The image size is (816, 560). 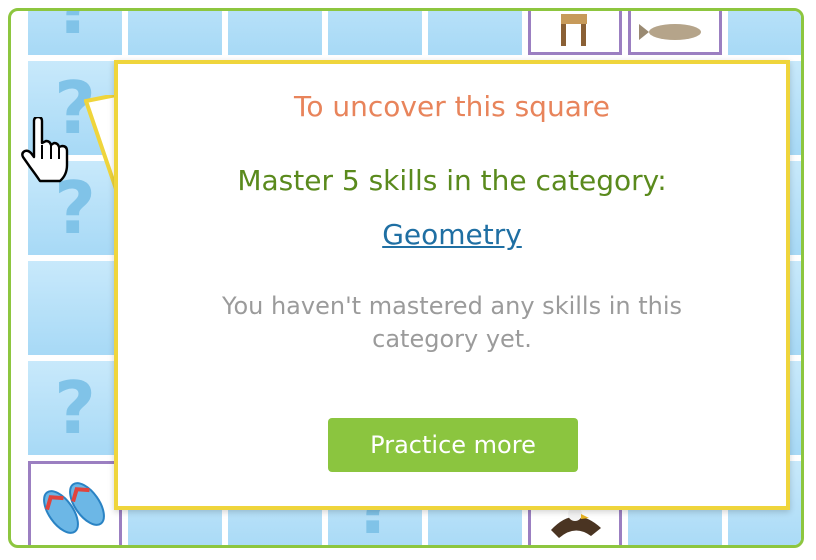 What do you see at coordinates (45, 150) in the screenshot?
I see `hand-cursor-icon` at bounding box center [45, 150].